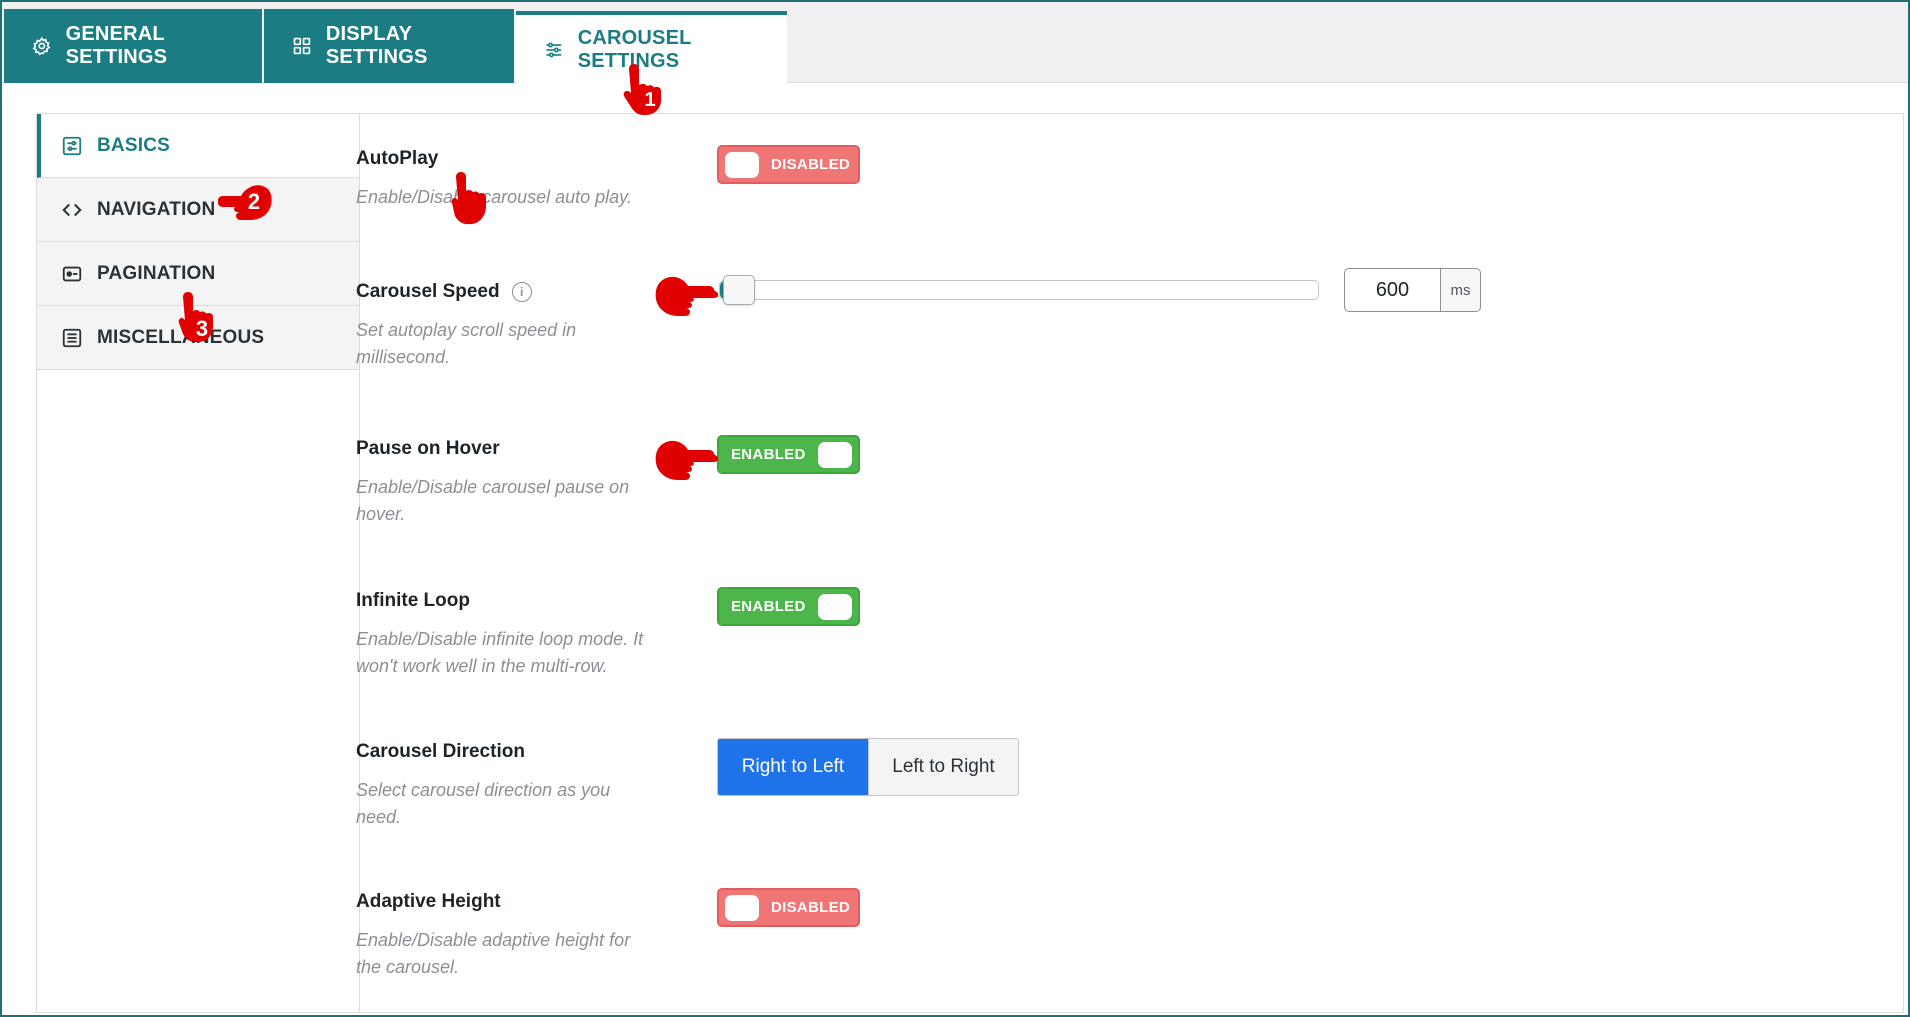  Describe the element at coordinates (440, 751) in the screenshot. I see `setting-title: Carousel Direction` at that location.